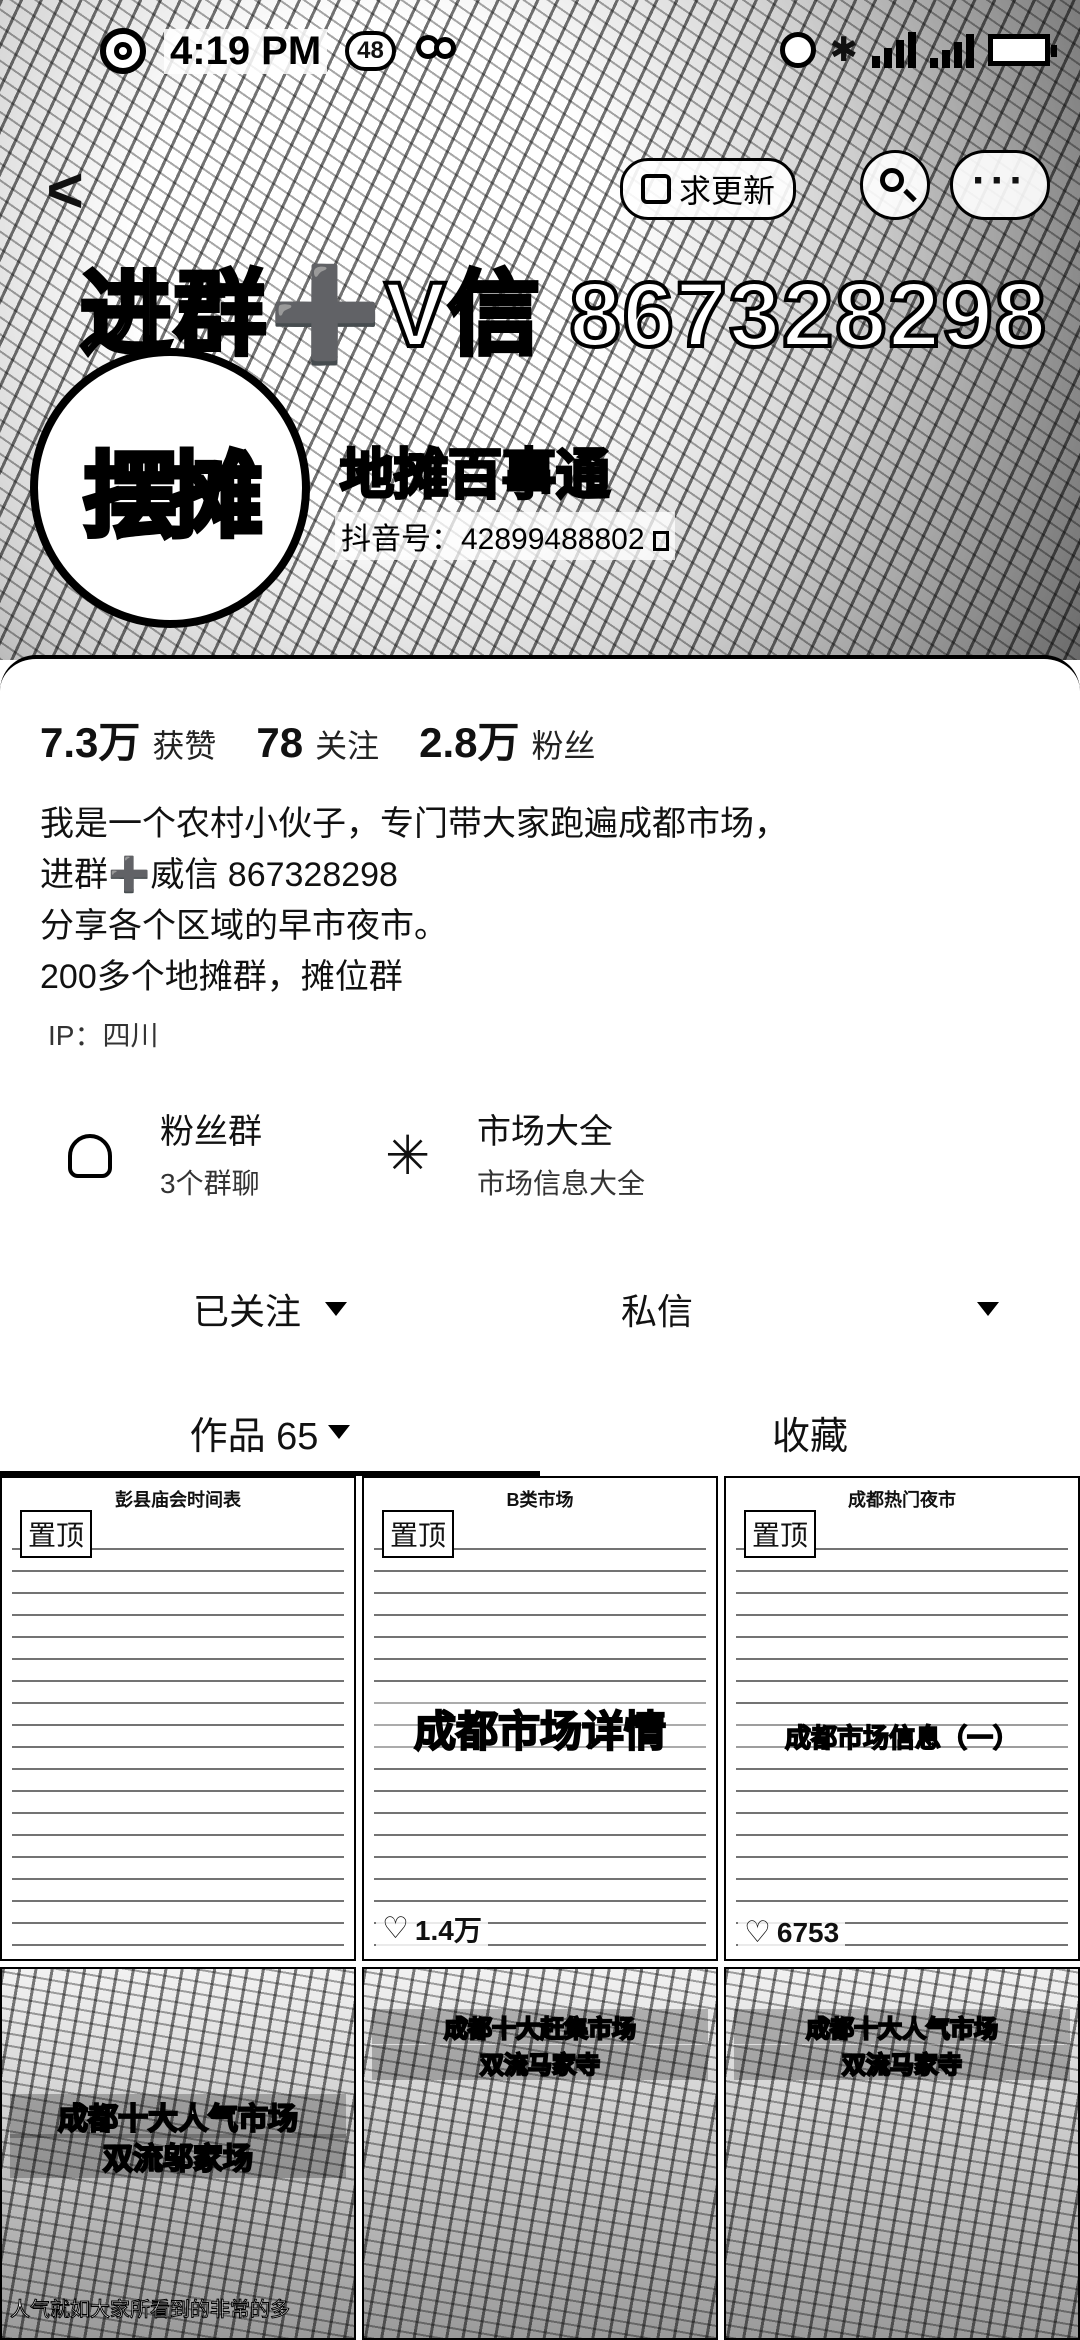 The width and height of the screenshot is (1080, 2340). Describe the element at coordinates (1000, 185) in the screenshot. I see `more-options-button: ···` at that location.